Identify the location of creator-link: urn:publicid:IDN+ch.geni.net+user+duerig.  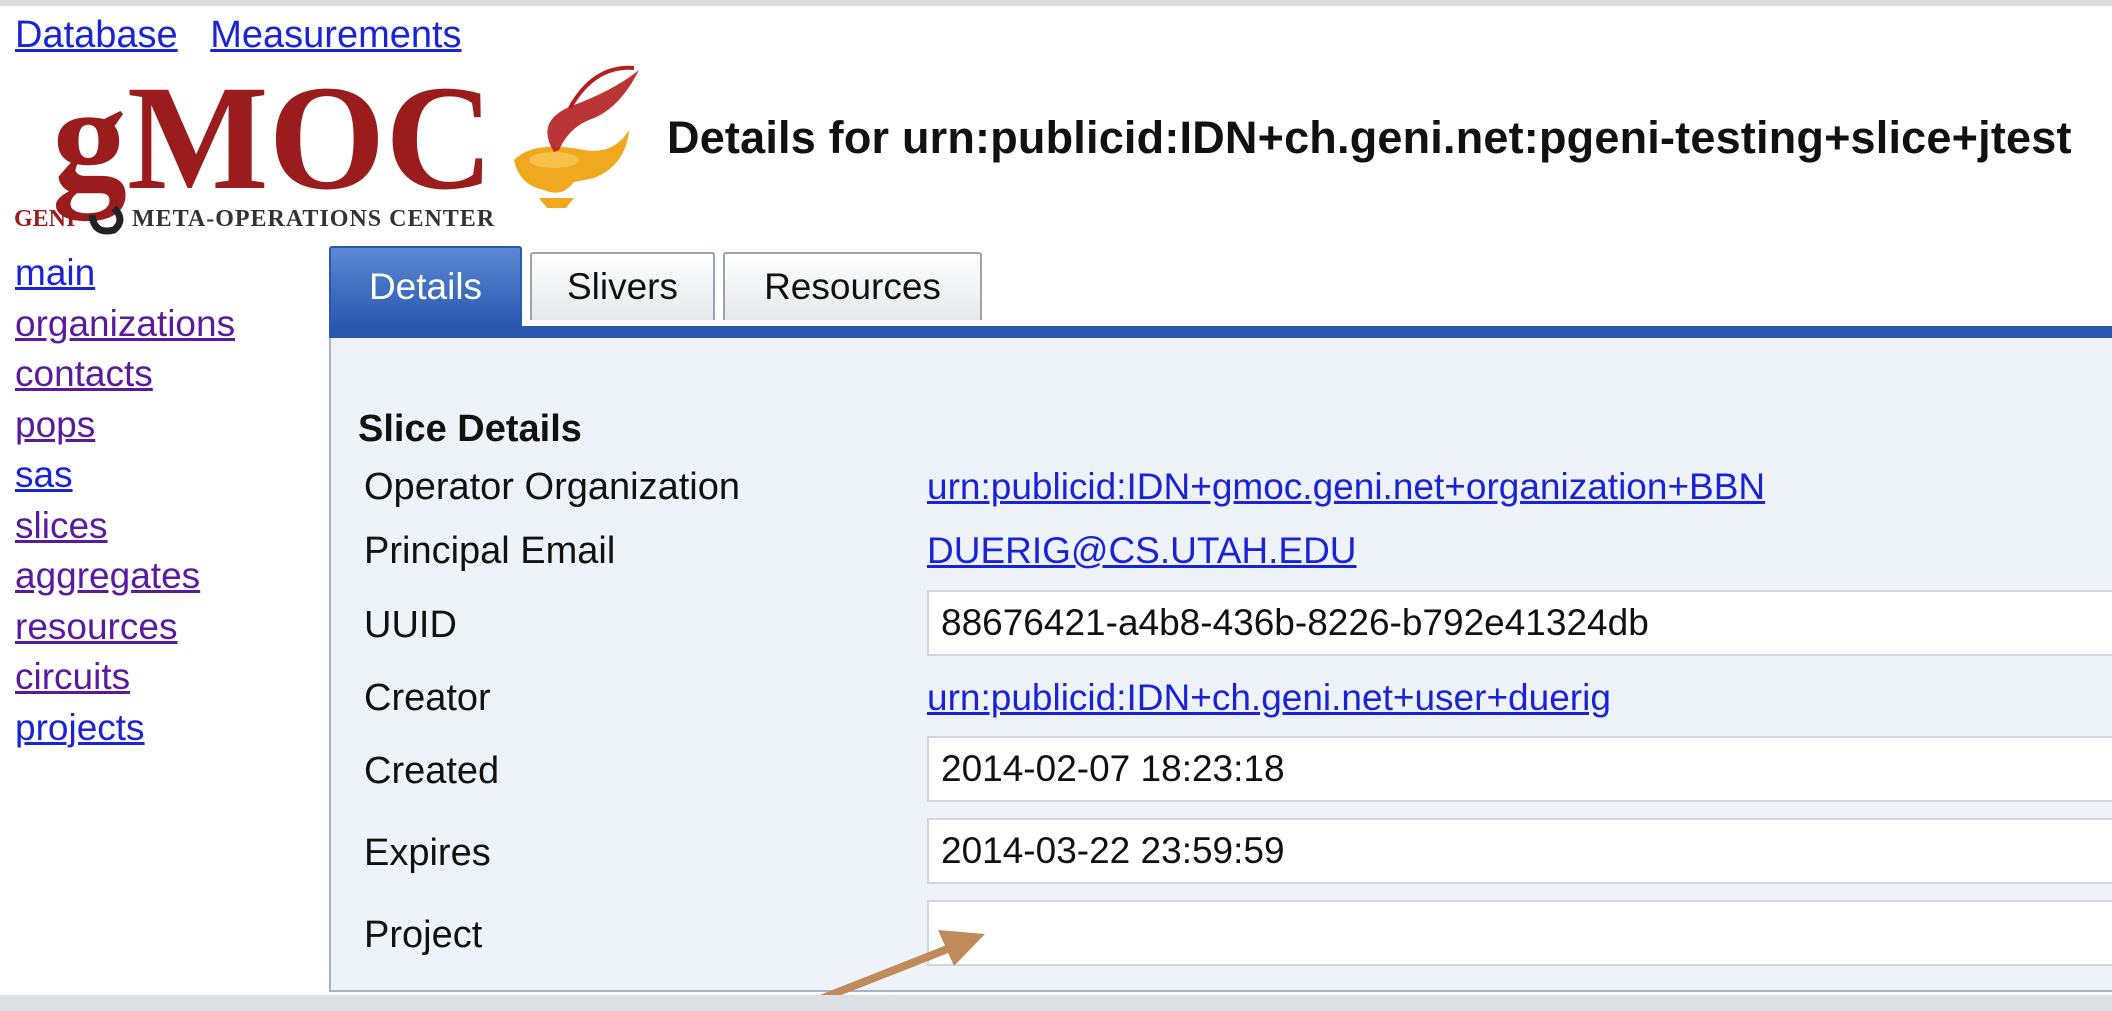
(1269, 698).